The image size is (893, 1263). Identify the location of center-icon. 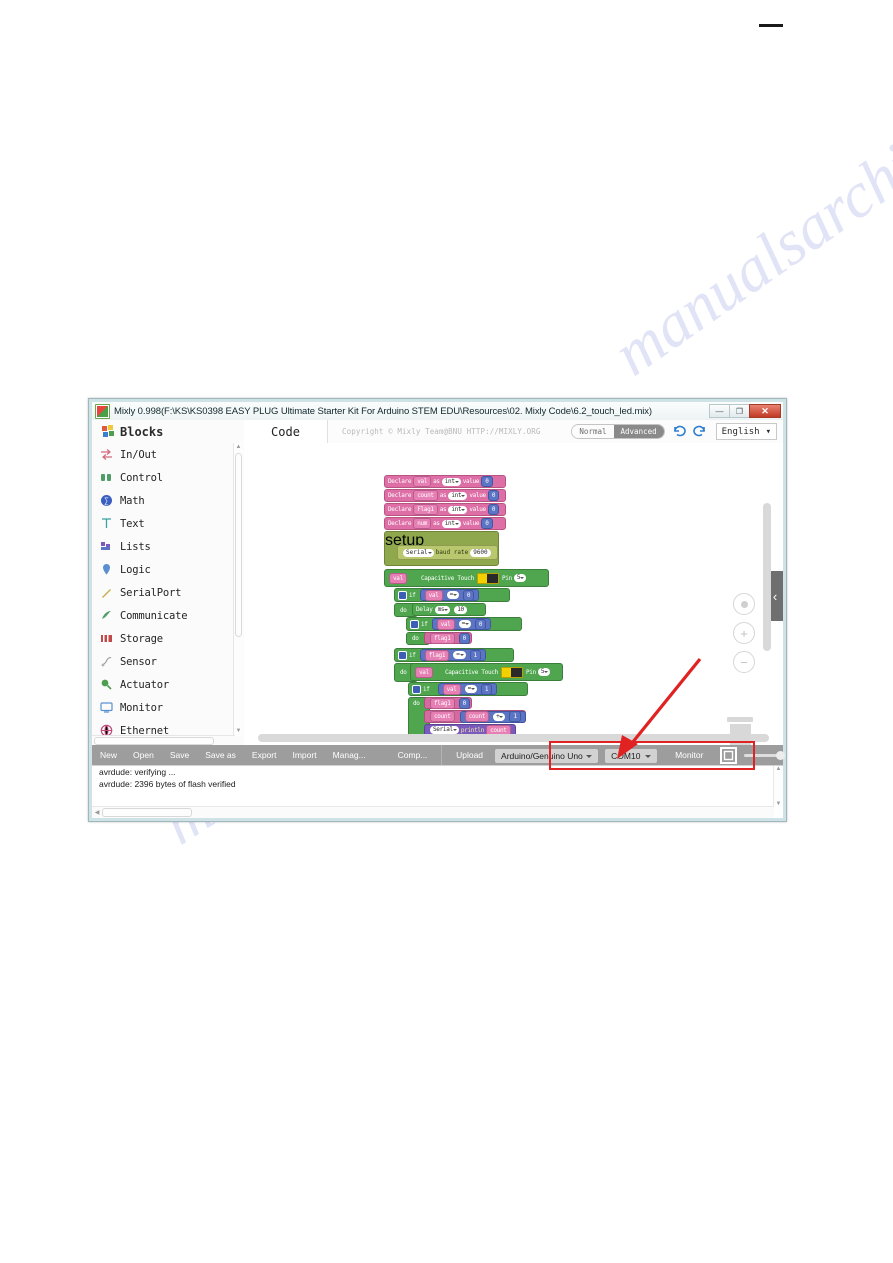
(744, 604).